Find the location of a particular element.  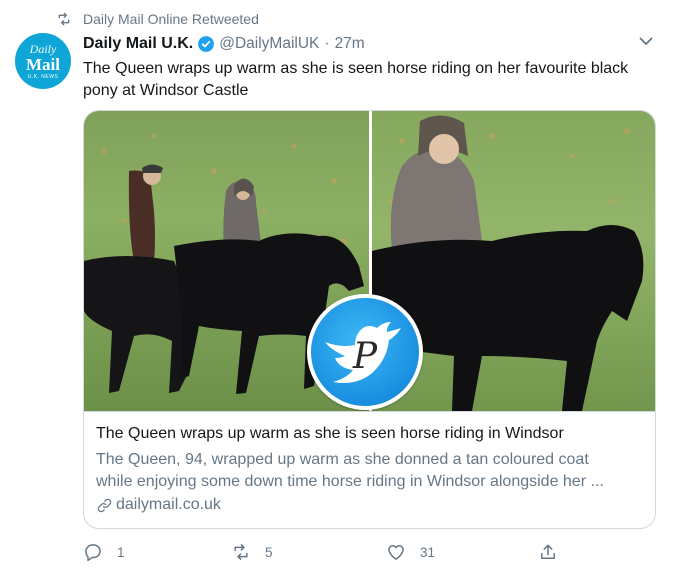

tweet-header: Daily Mail U.K. @DailyMailUK · 27m is located at coordinates (224, 44).